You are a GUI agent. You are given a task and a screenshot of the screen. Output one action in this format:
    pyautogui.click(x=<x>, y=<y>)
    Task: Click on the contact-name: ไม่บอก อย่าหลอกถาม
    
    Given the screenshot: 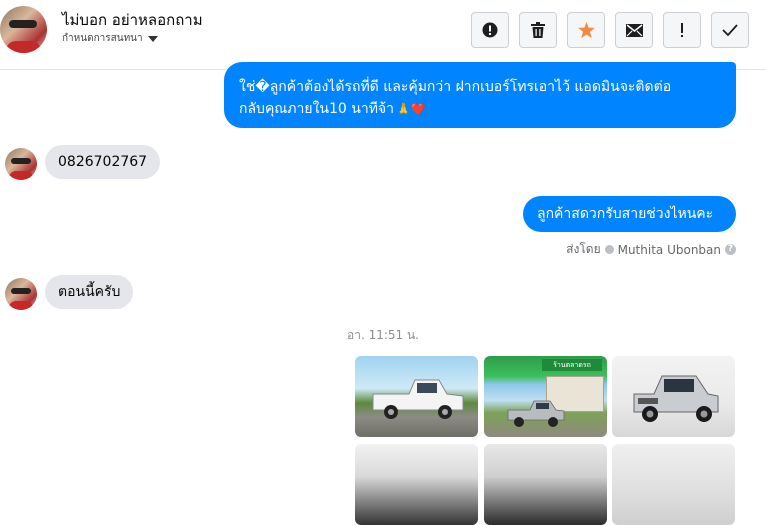 What is the action you would take?
    pyautogui.click(x=132, y=20)
    